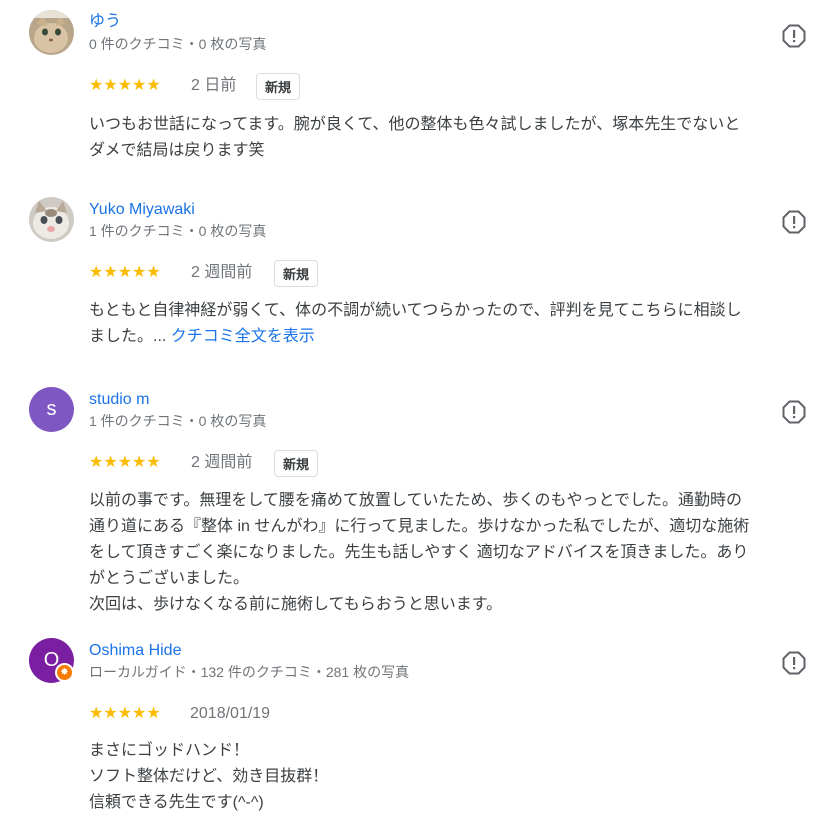  Describe the element at coordinates (142, 210) in the screenshot. I see `reviewer-name: Yuko Miyawaki` at that location.